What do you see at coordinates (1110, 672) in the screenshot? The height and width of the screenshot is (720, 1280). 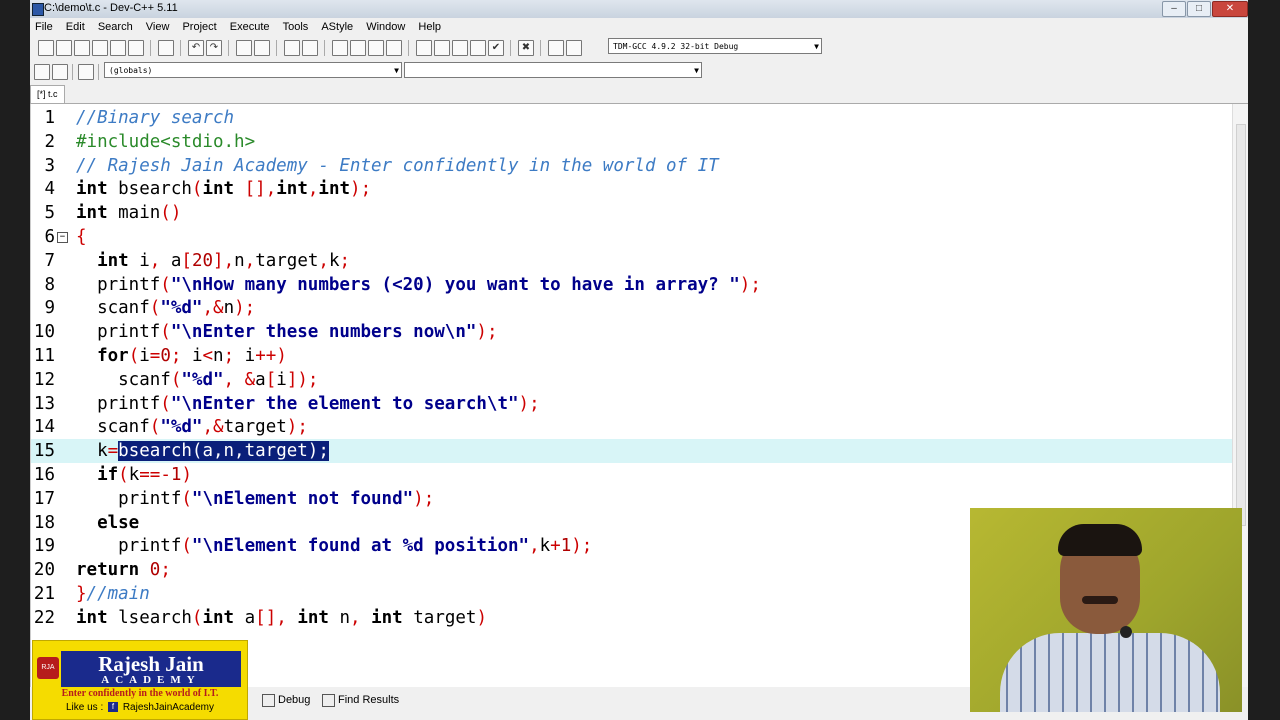 I see `presenter-shirt` at bounding box center [1110, 672].